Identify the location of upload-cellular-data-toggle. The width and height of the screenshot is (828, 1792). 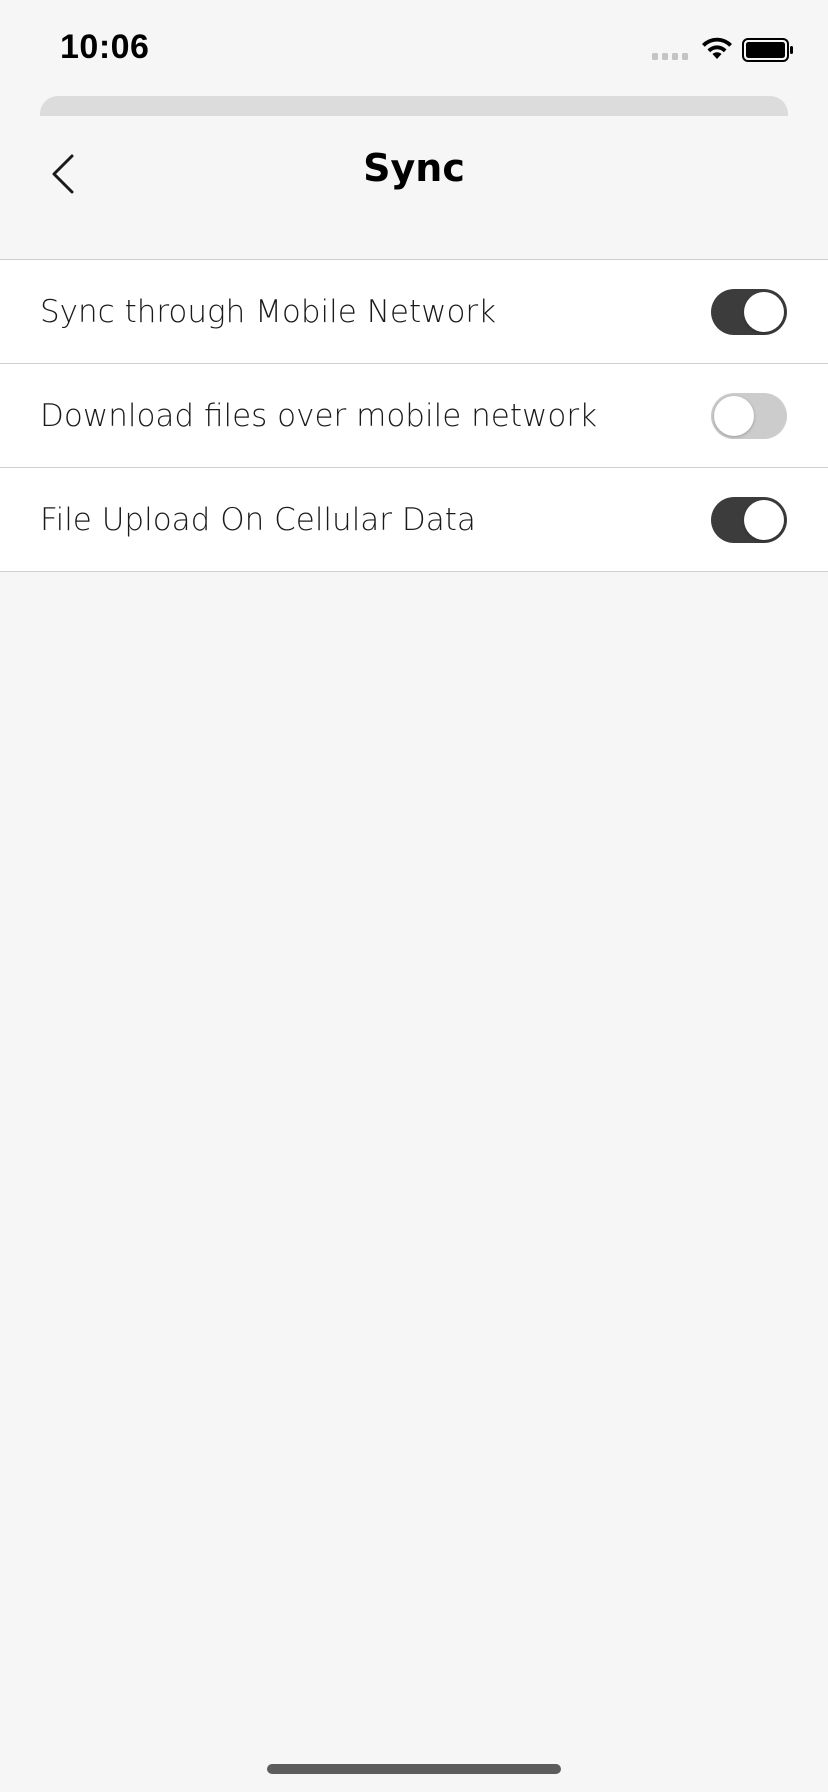
(749, 519).